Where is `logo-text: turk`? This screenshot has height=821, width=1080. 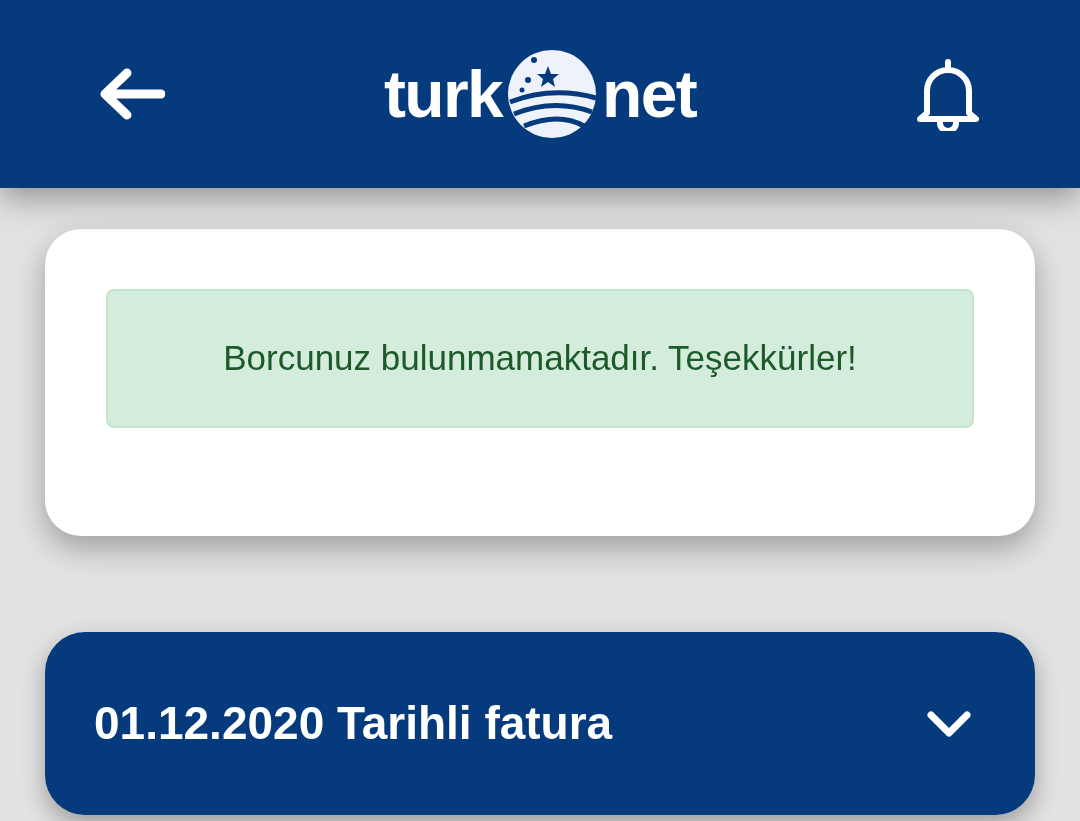
logo-text: turk is located at coordinates (442, 94).